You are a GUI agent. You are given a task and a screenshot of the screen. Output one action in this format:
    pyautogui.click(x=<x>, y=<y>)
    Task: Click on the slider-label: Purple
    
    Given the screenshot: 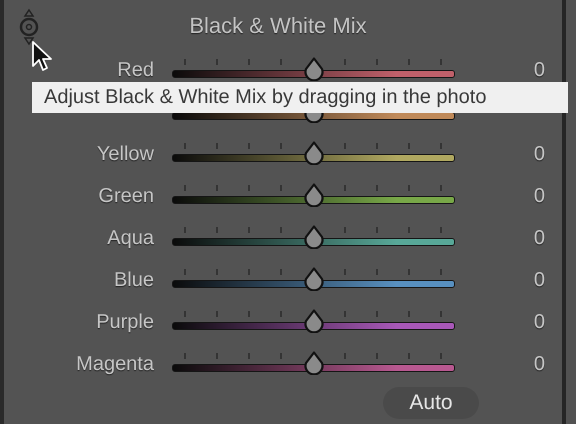 What is the action you would take?
    pyautogui.click(x=125, y=321)
    